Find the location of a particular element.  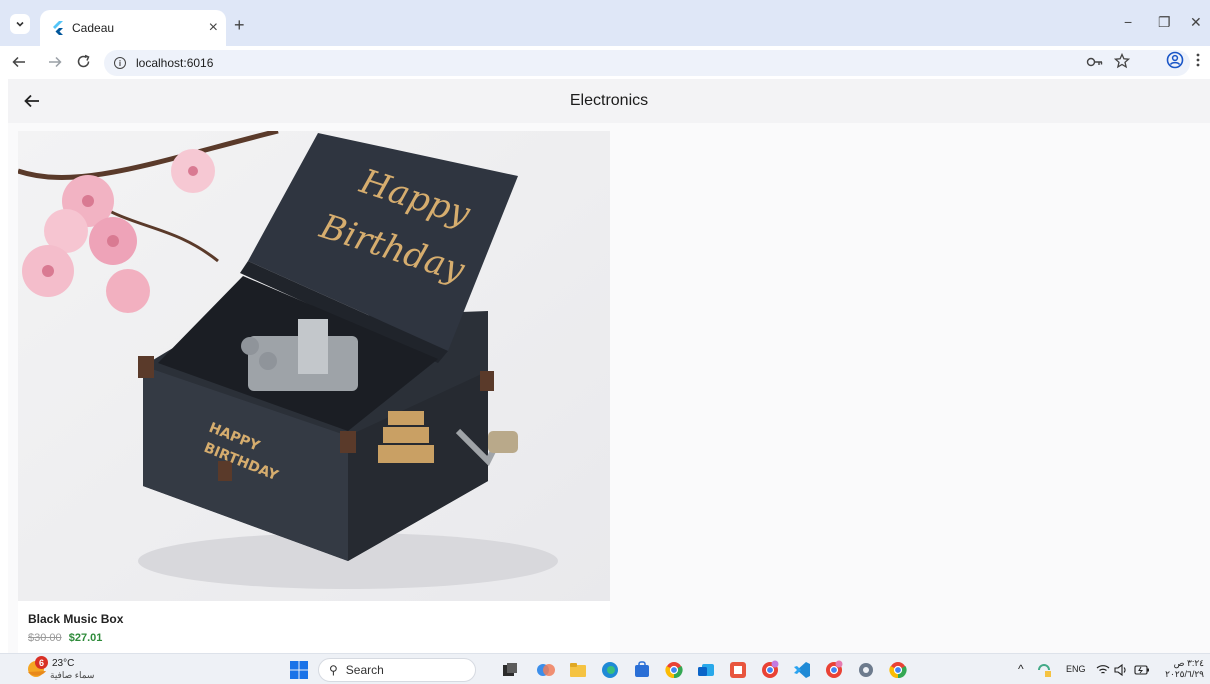

app-bar: Electronics is located at coordinates (609, 101).